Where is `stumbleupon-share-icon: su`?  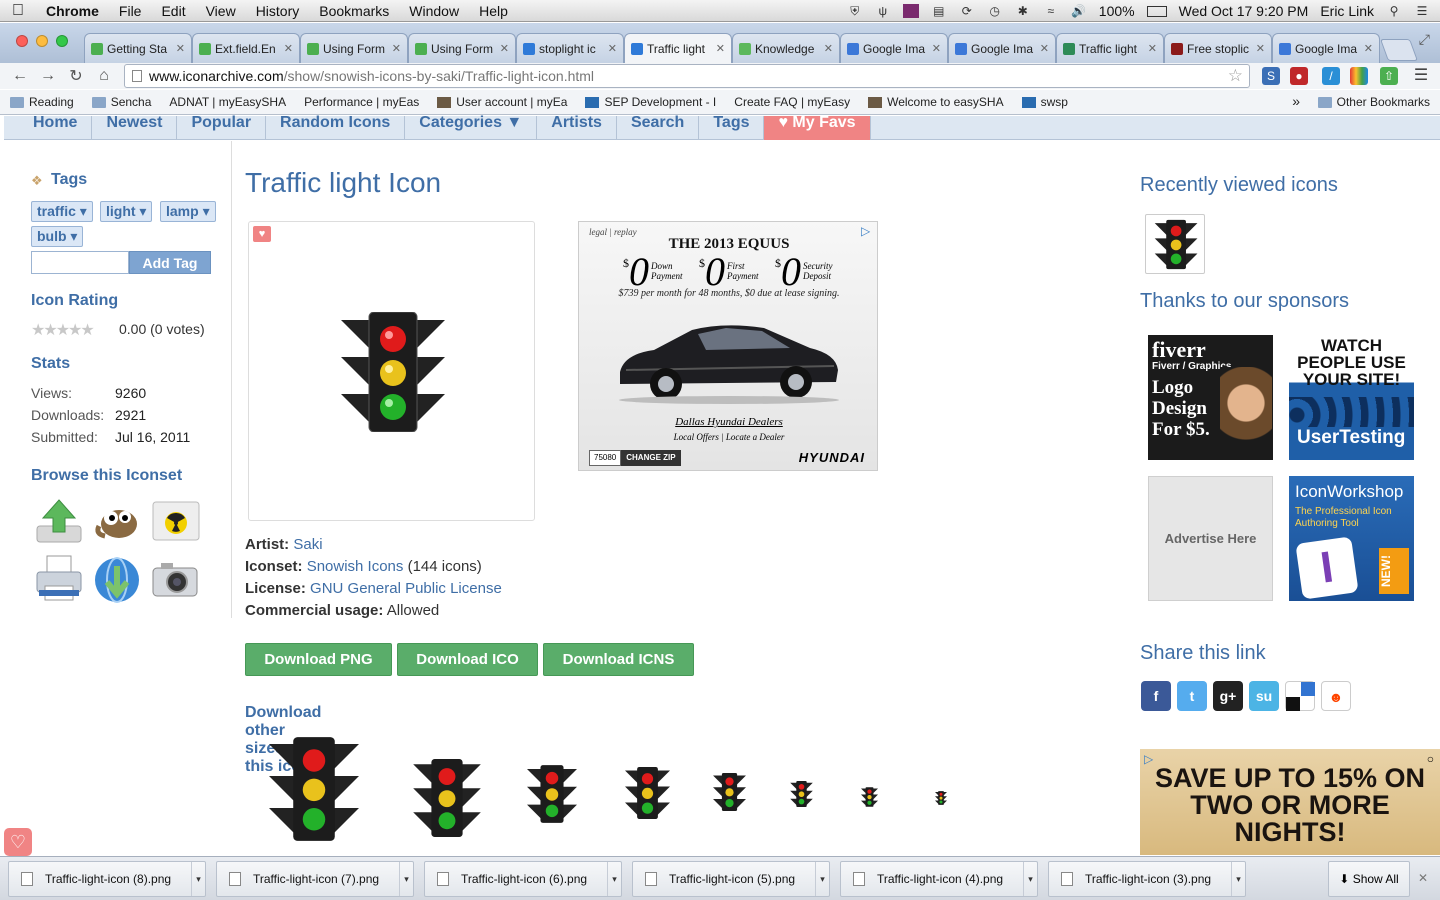
stumbleupon-share-icon: su is located at coordinates (1264, 696).